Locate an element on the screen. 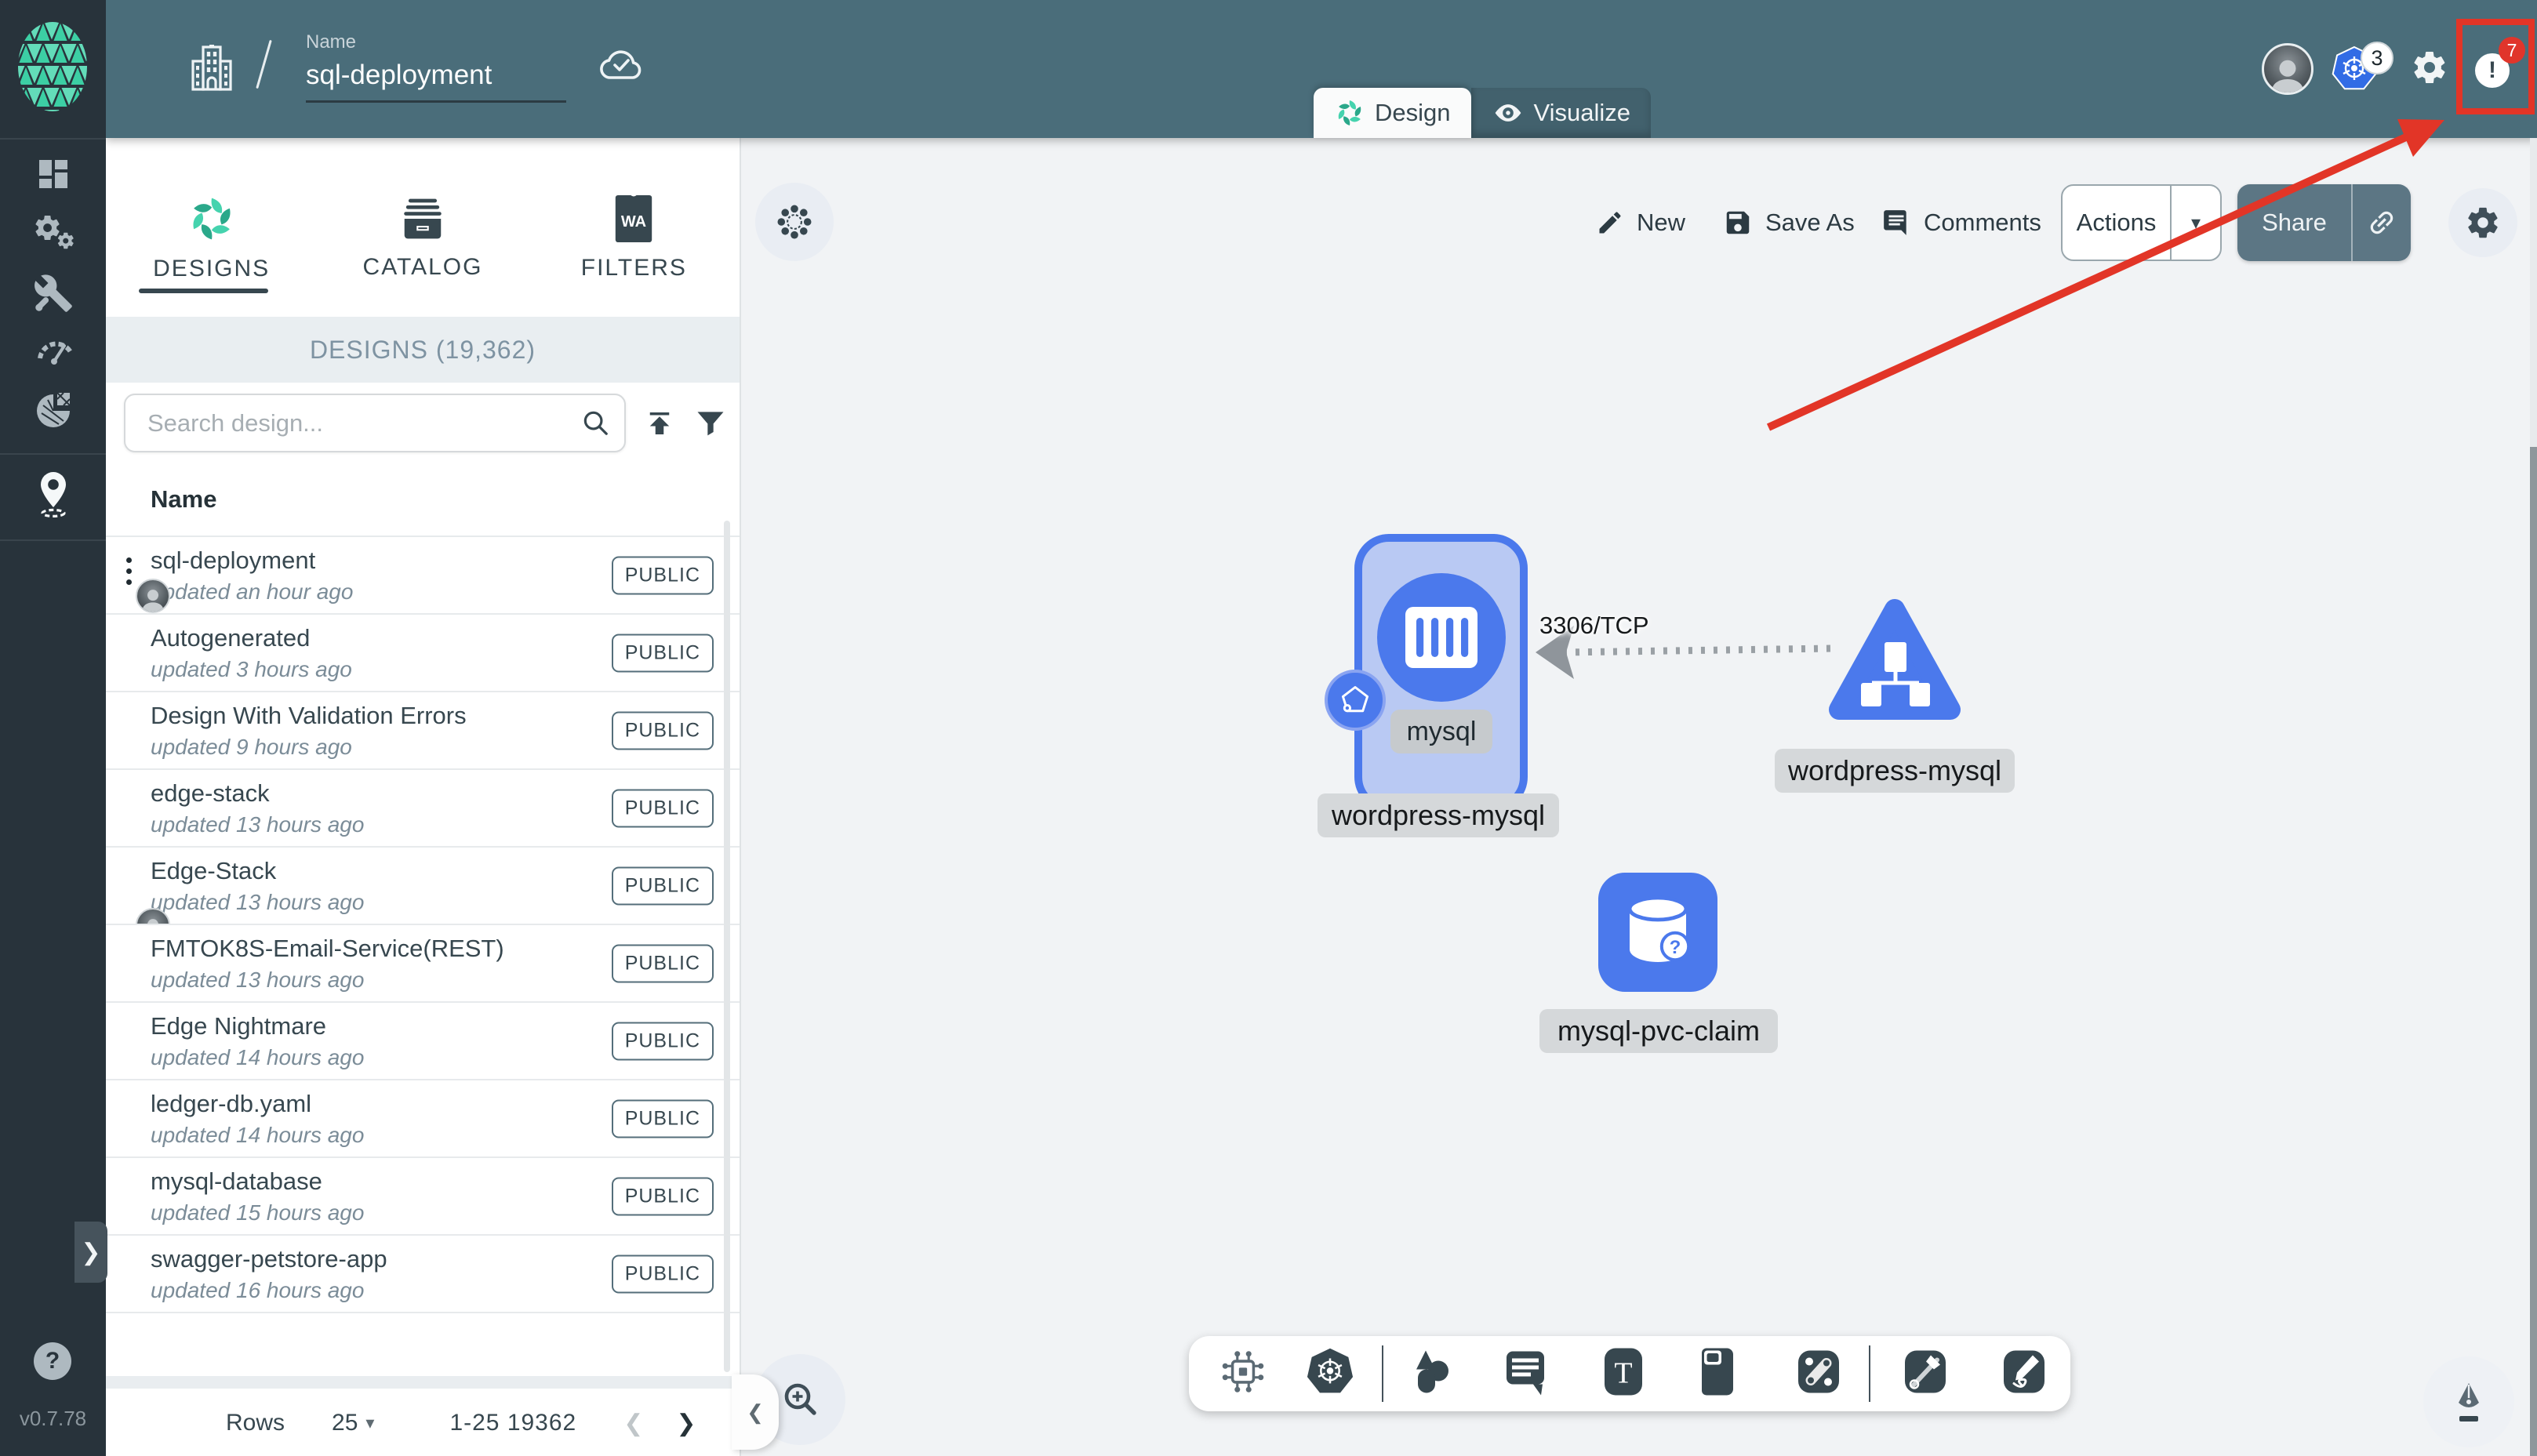 Image resolution: width=2537 pixels, height=1456 pixels. visibility-badge: PUBLIC is located at coordinates (662, 1196).